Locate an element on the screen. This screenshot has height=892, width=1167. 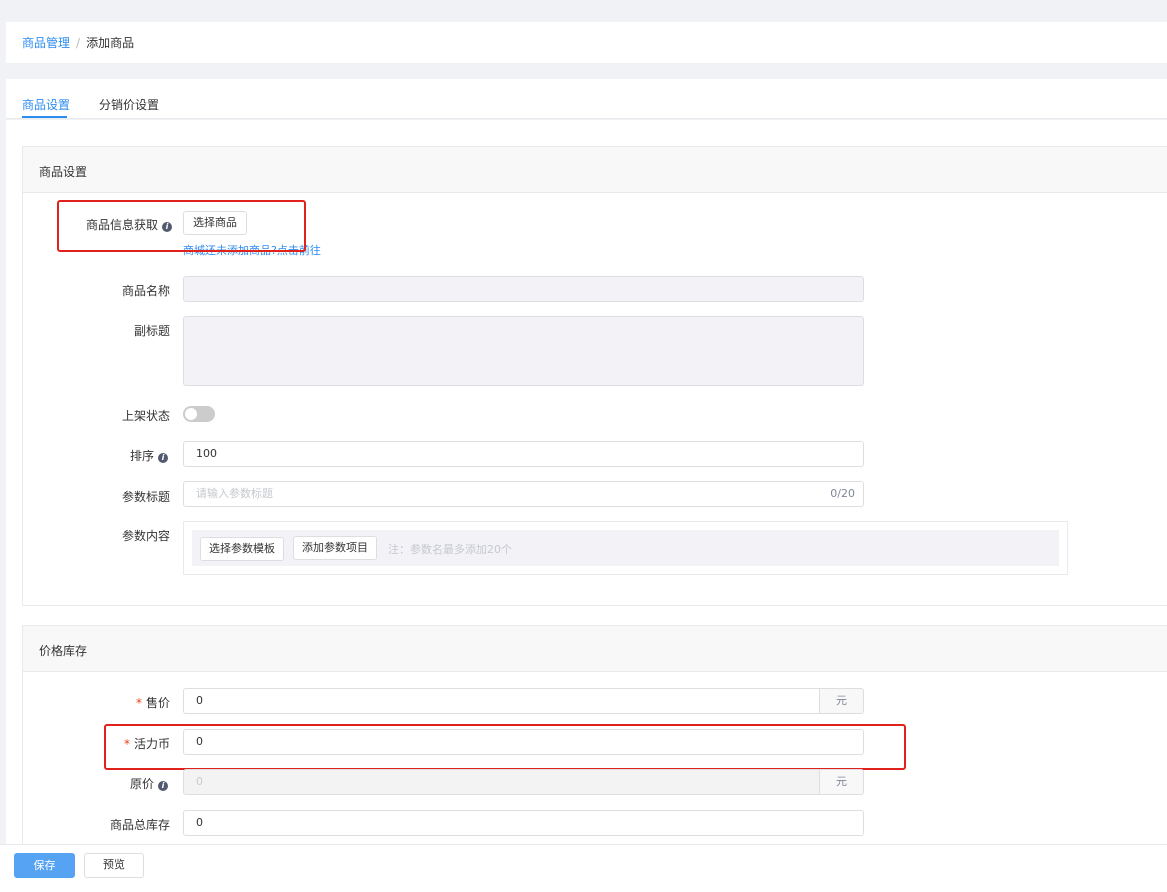
param-title-input: 请输入参数标题 0/20 is located at coordinates (523, 494).